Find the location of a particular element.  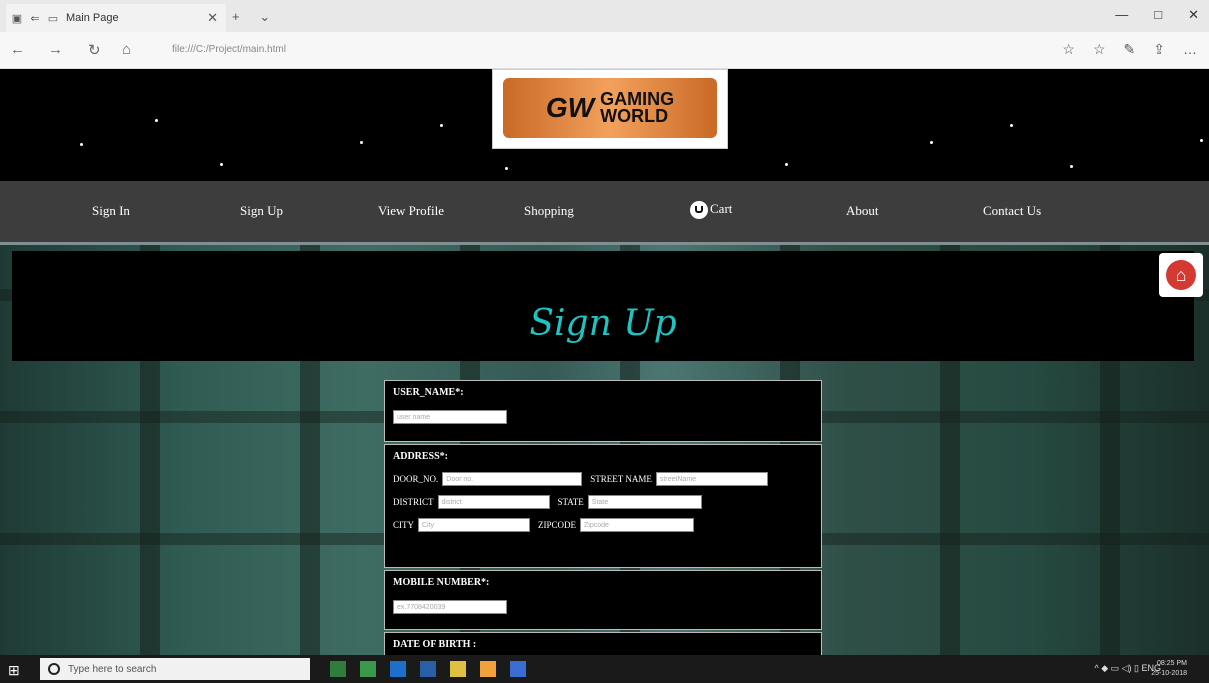

tab-back-icon: ⇐ is located at coordinates (35, 18).